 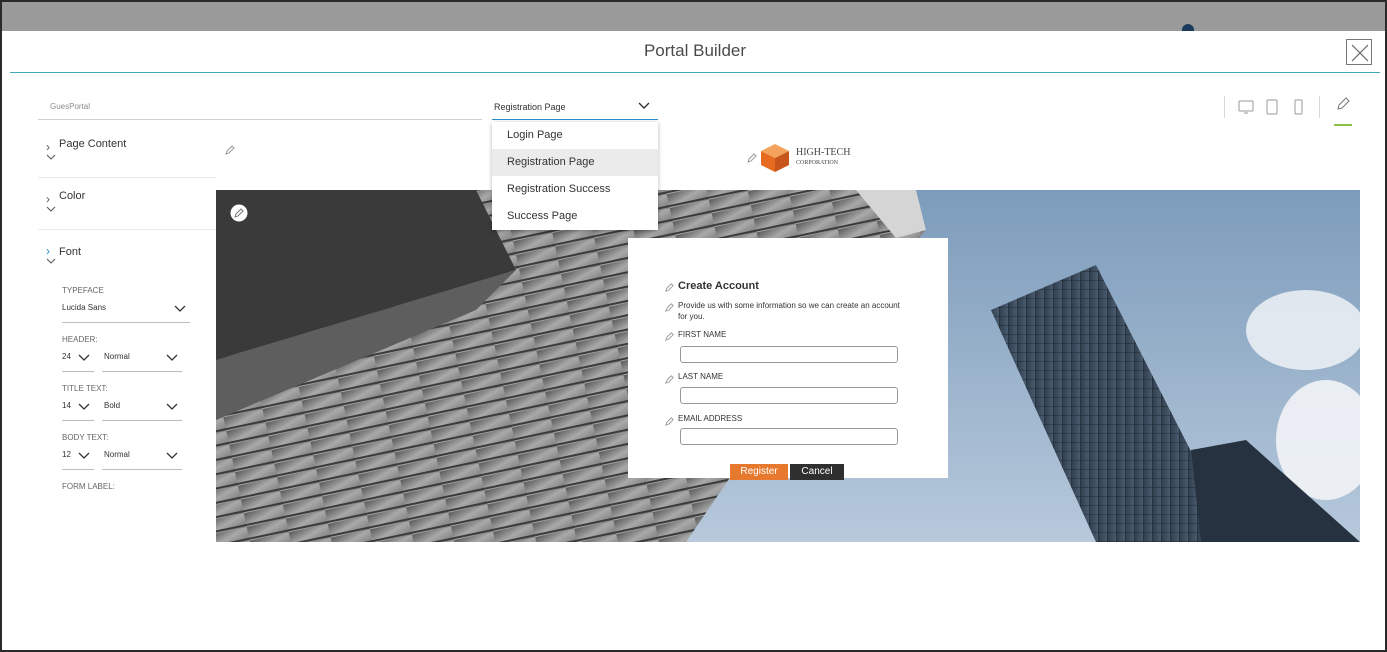 What do you see at coordinates (775, 158) in the screenshot?
I see `logo-cube-icon` at bounding box center [775, 158].